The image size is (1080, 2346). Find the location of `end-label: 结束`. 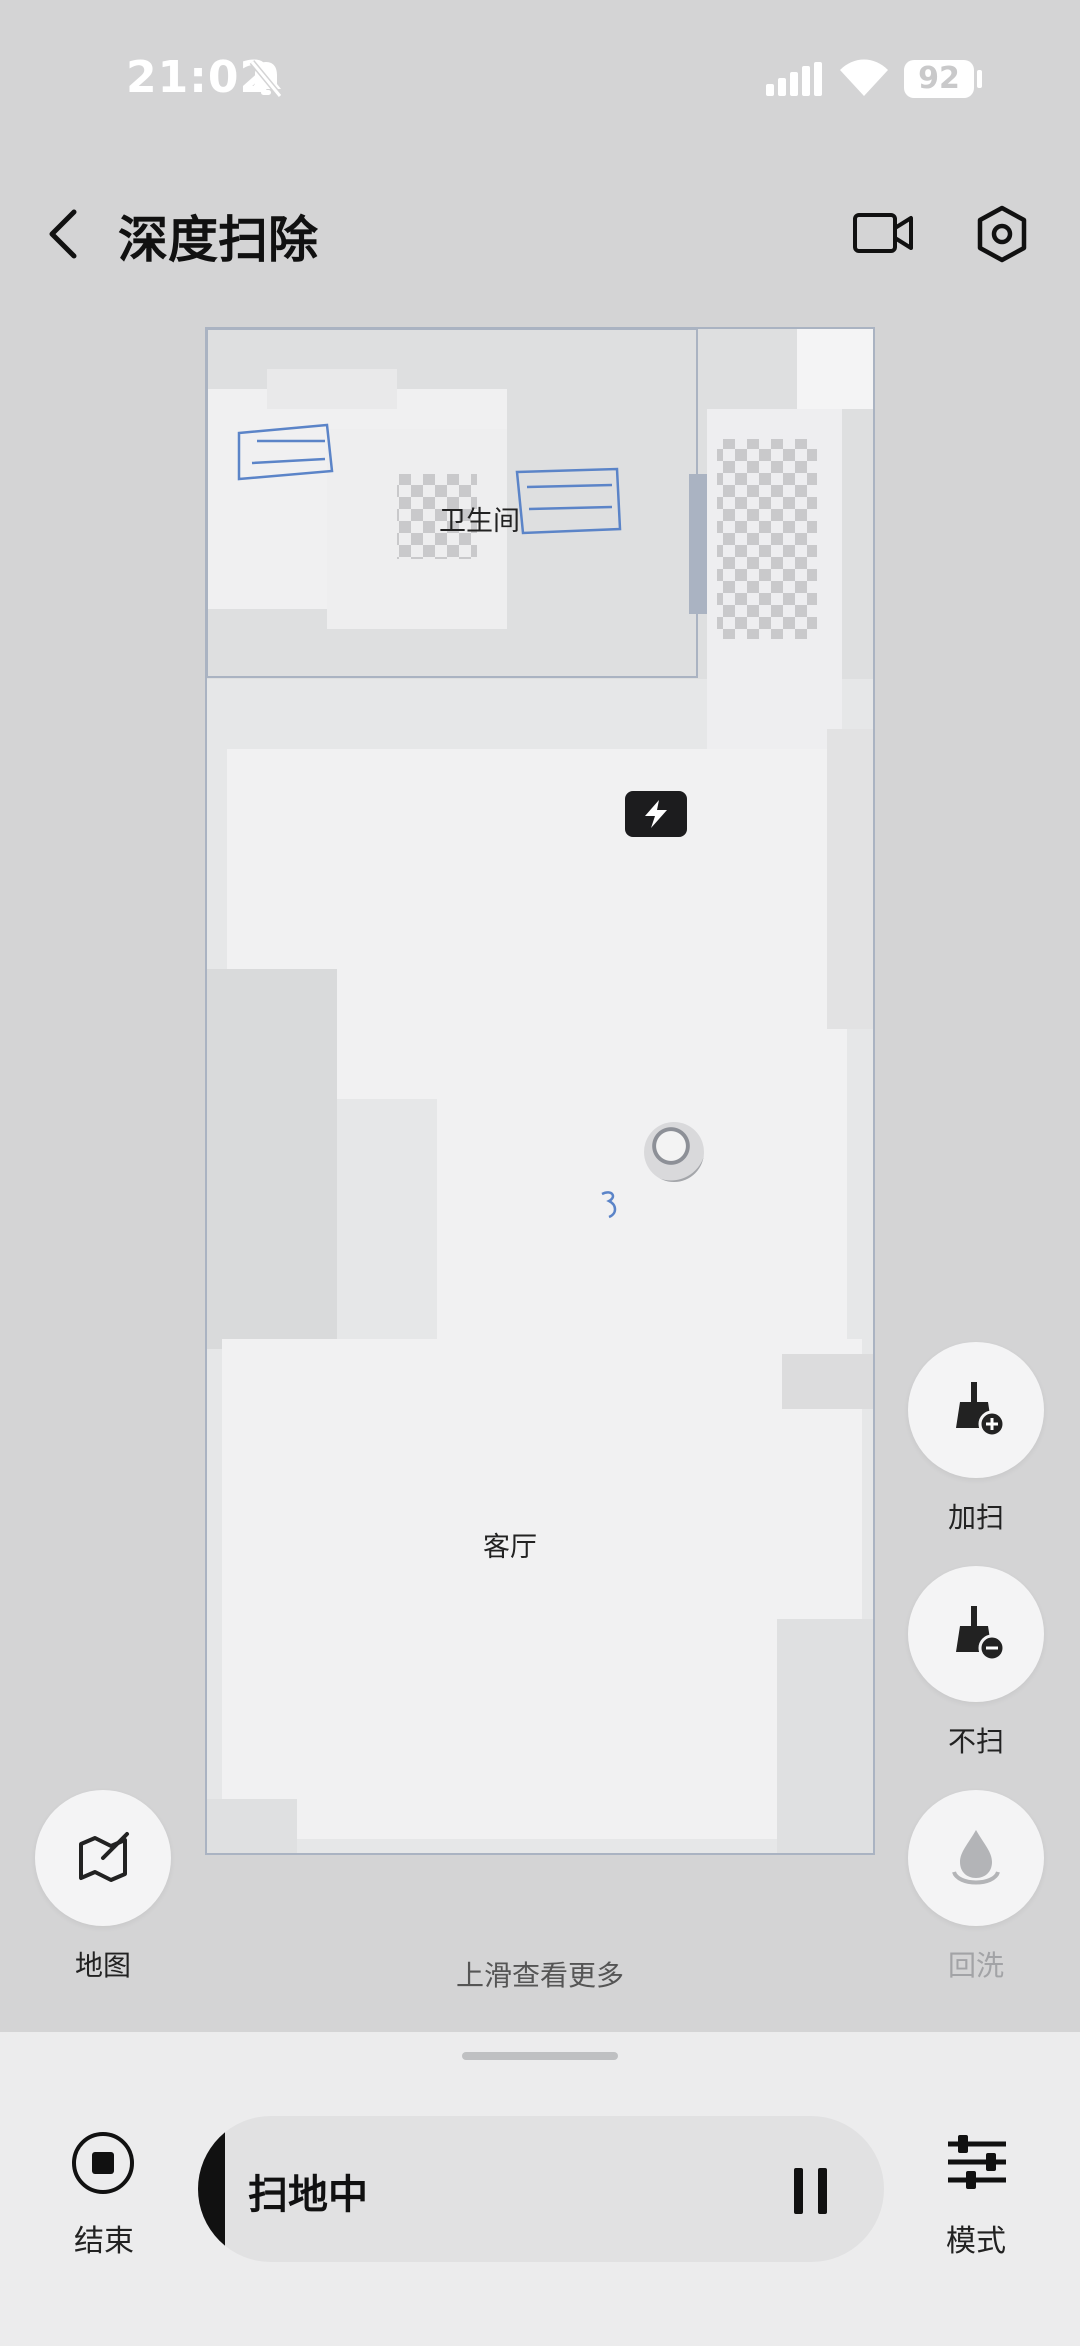

end-label: 结束 is located at coordinates (104, 2241).